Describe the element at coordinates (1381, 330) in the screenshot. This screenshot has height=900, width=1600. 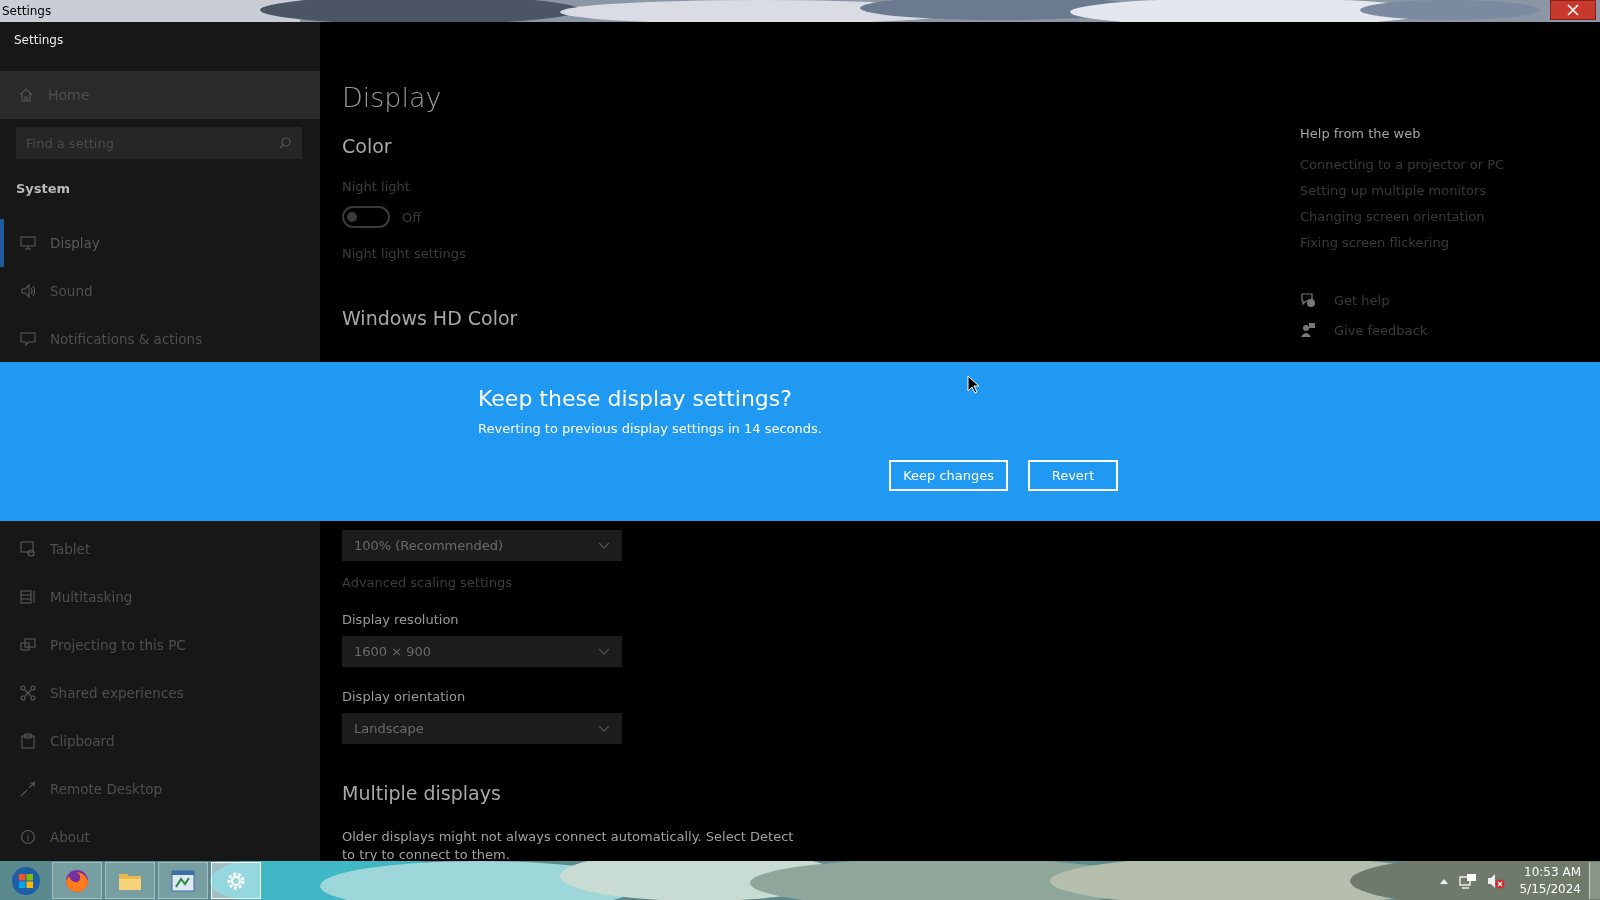
I see `help-action-link: Give feedback` at that location.